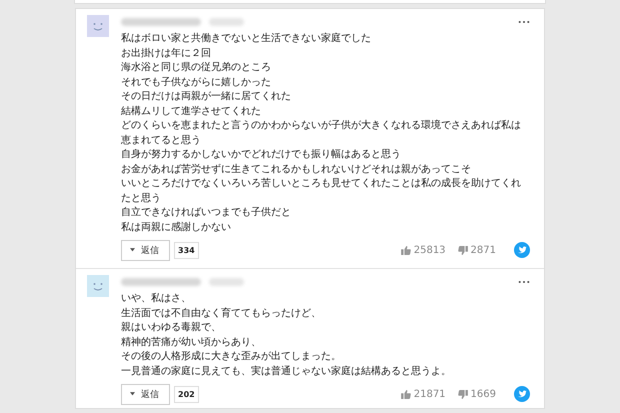 The width and height of the screenshot is (620, 413). Describe the element at coordinates (286, 371) in the screenshot. I see `comment-line: 一見普通の家庭に見えても、実は普通じゃない家庭は結構あると思うよ。` at that location.